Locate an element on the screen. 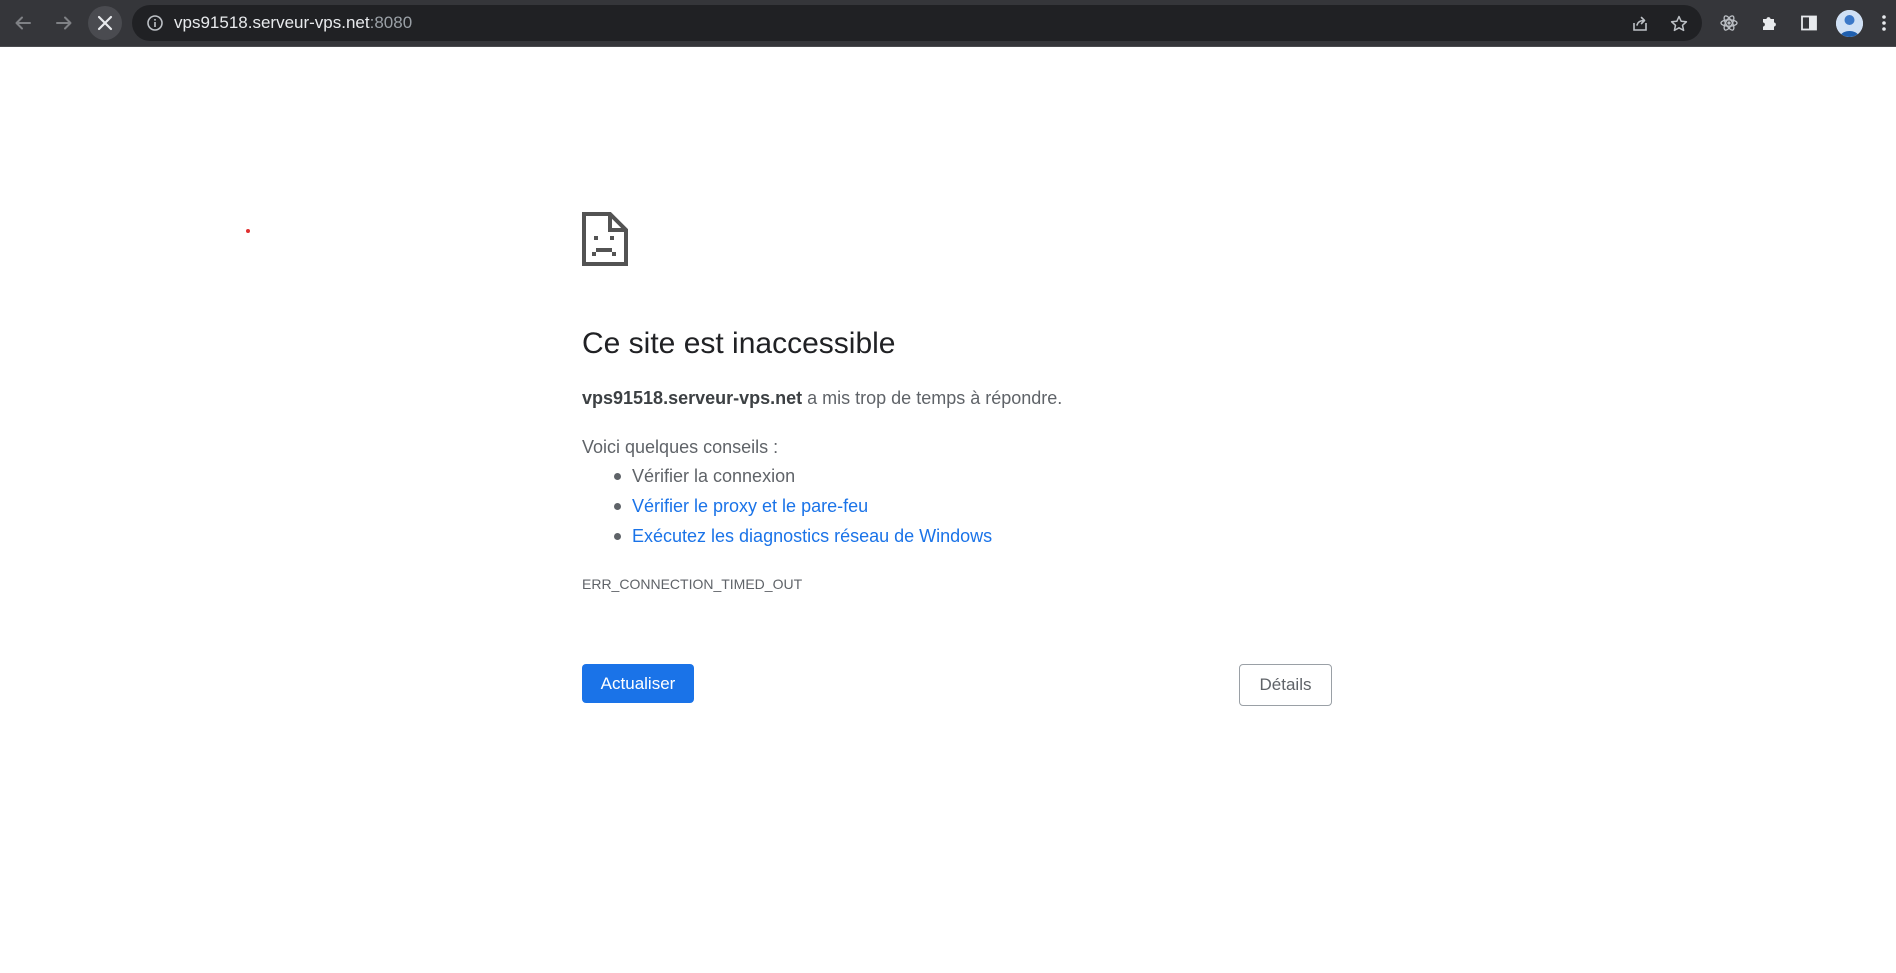 The image size is (1896, 973). check-proxy-link: Vérifier le proxy et le pare-feu is located at coordinates (750, 506).